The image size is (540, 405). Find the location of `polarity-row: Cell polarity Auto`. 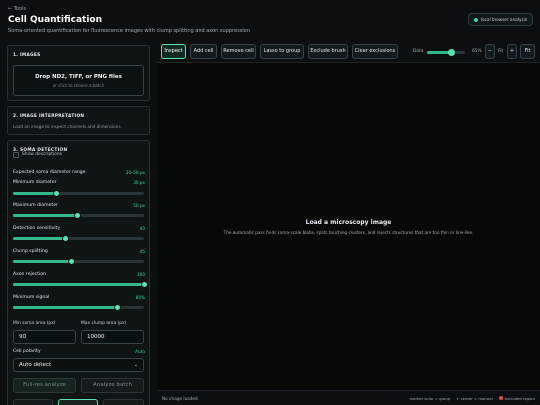

polarity-row: Cell polarity Auto is located at coordinates (79, 351).